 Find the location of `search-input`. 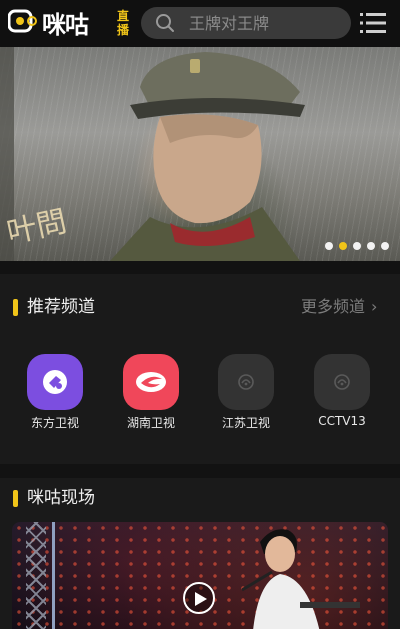

search-input is located at coordinates (264, 23).